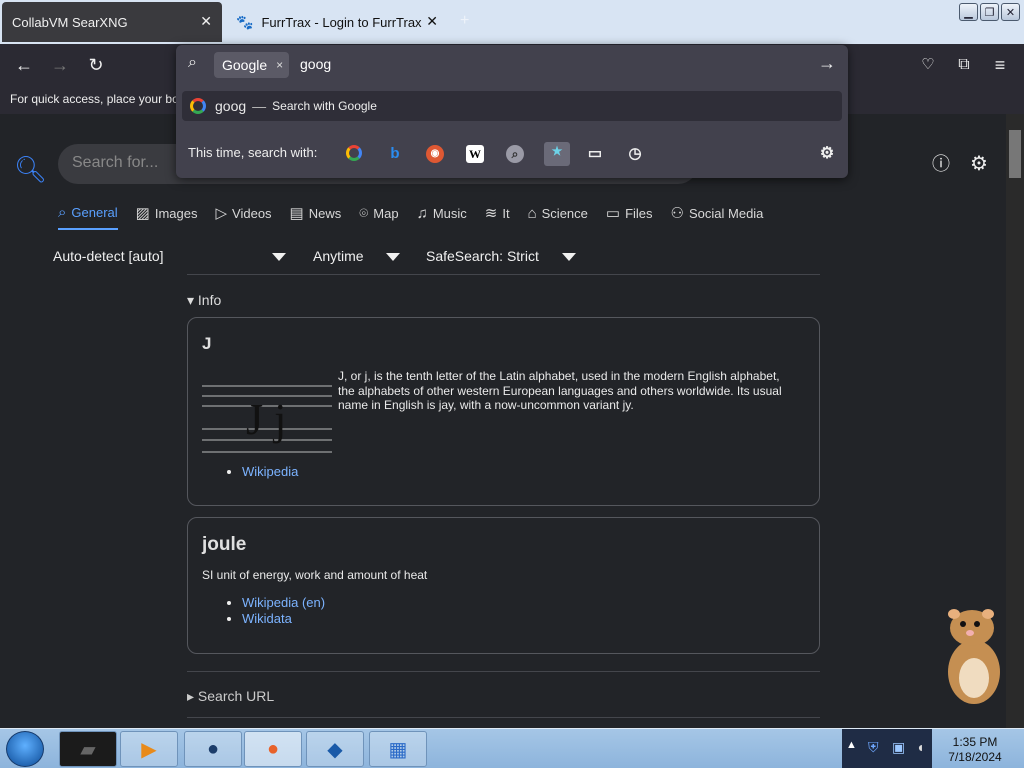 This screenshot has width=1024, height=768. I want to click on info-toggle: ▾ Info, so click(204, 300).